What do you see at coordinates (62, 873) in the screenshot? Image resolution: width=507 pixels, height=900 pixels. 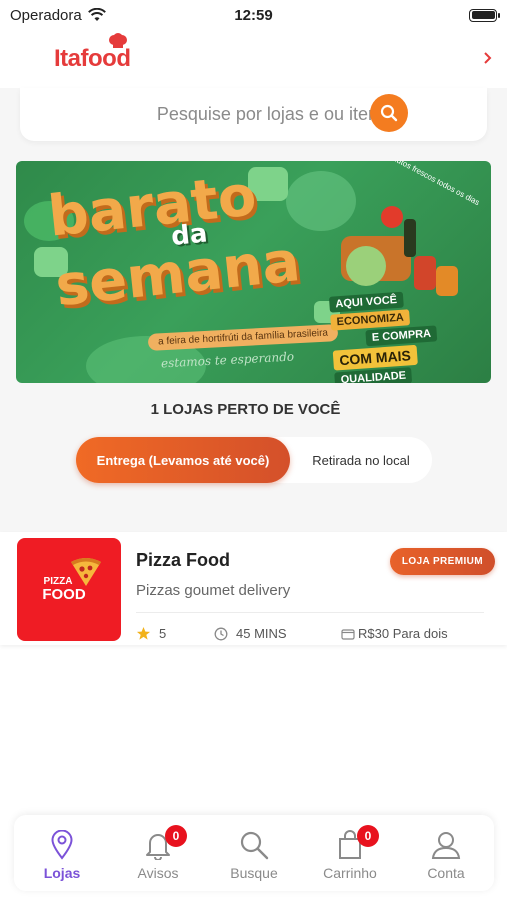 I see `tab-label: Lojas` at bounding box center [62, 873].